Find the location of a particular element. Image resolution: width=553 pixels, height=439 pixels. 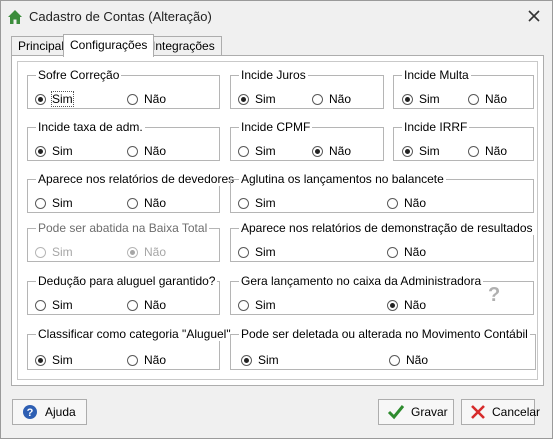

radio-aparece-rel-devedores-nao: Não is located at coordinates (146, 203).